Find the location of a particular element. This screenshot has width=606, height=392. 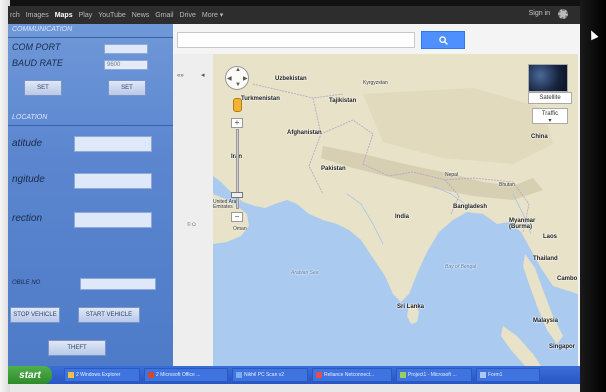

map-label-laos: Laos is located at coordinates (550, 237).